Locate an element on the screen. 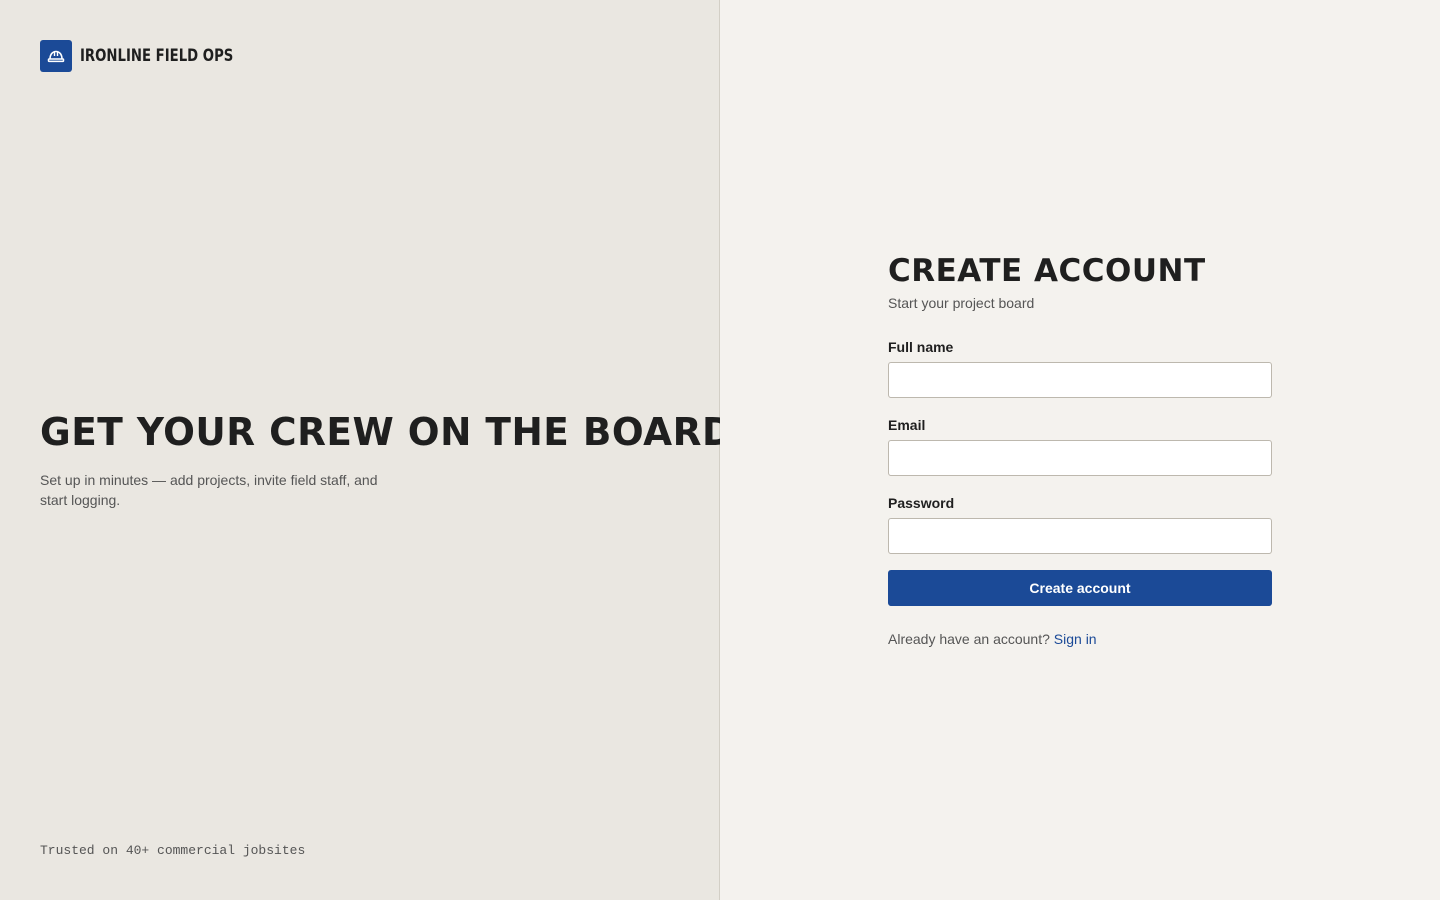 This screenshot has width=1440, height=900. password-input is located at coordinates (1080, 536).